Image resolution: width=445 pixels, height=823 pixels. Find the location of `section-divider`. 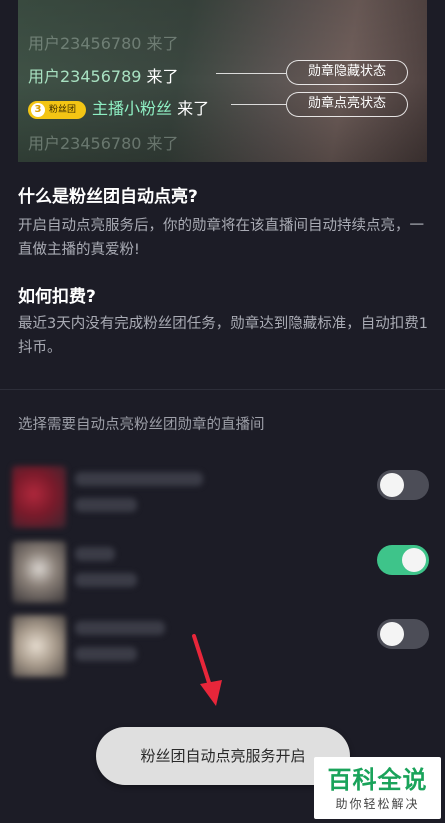

section-divider is located at coordinates (222, 389).